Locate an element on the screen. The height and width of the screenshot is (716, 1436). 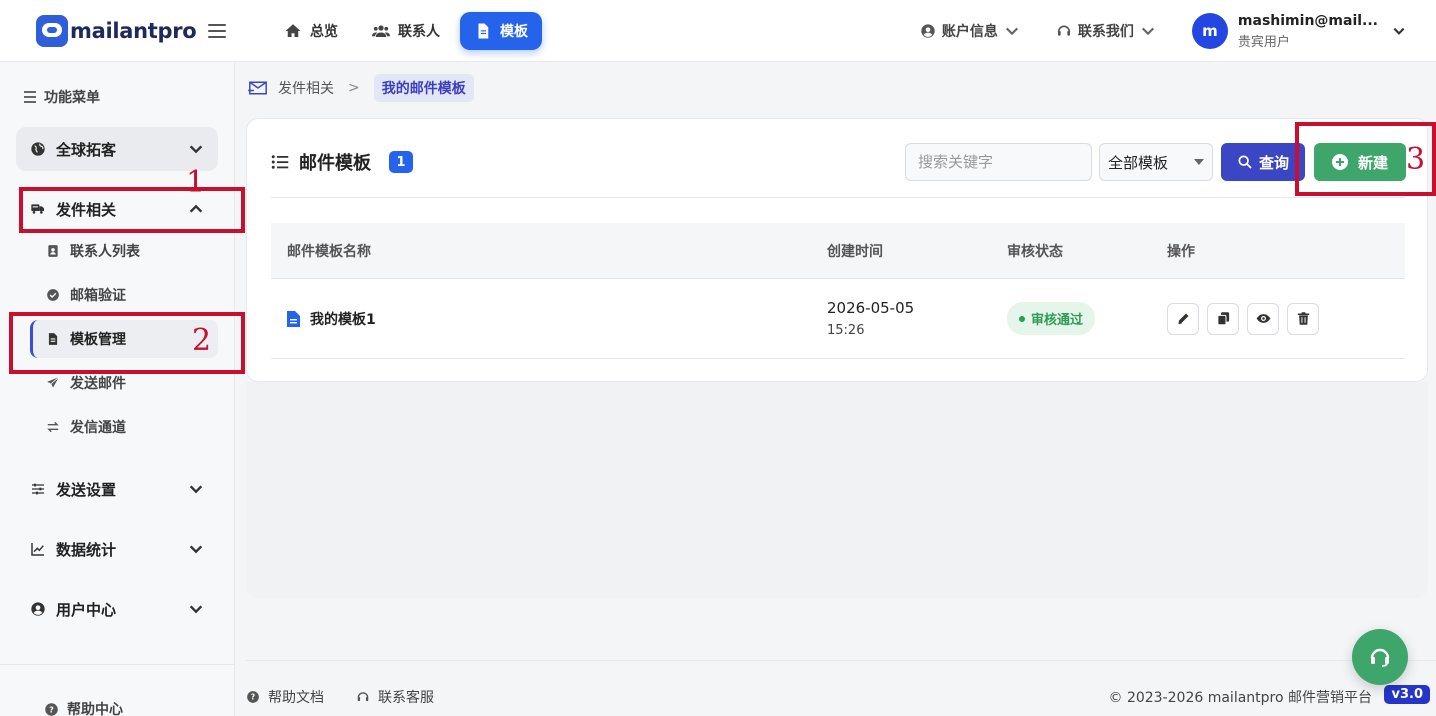
edit-button is located at coordinates (1183, 318).